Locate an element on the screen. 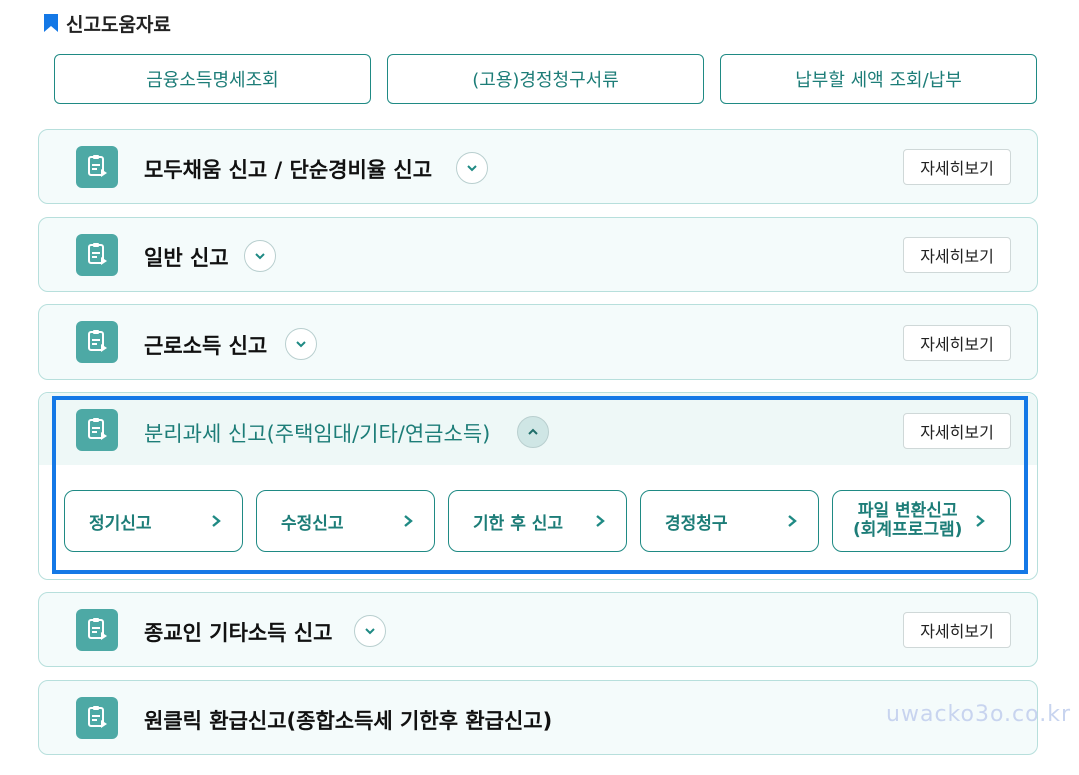 Image resolution: width=1079 pixels, height=775 pixels. section-title: 신고도움자료 is located at coordinates (118, 24).